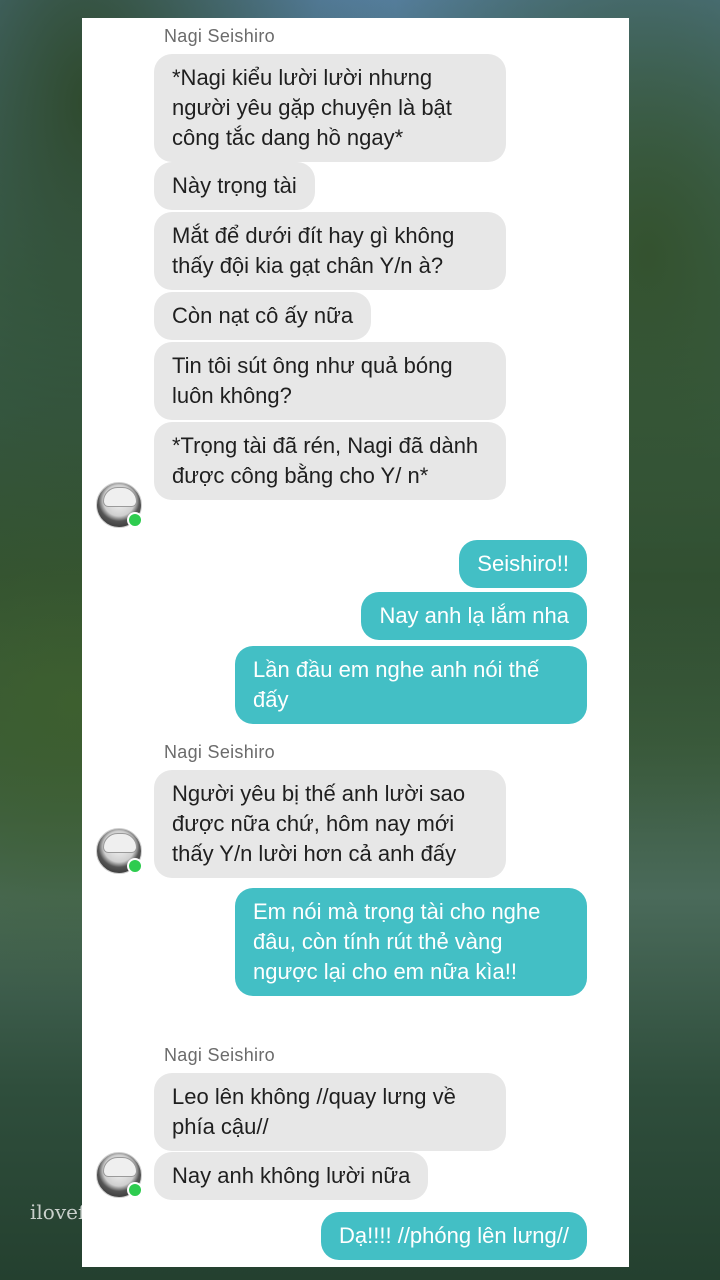 This screenshot has width=720, height=1280. Describe the element at coordinates (234, 186) in the screenshot. I see `incoming-message: Này trọng tài` at that location.